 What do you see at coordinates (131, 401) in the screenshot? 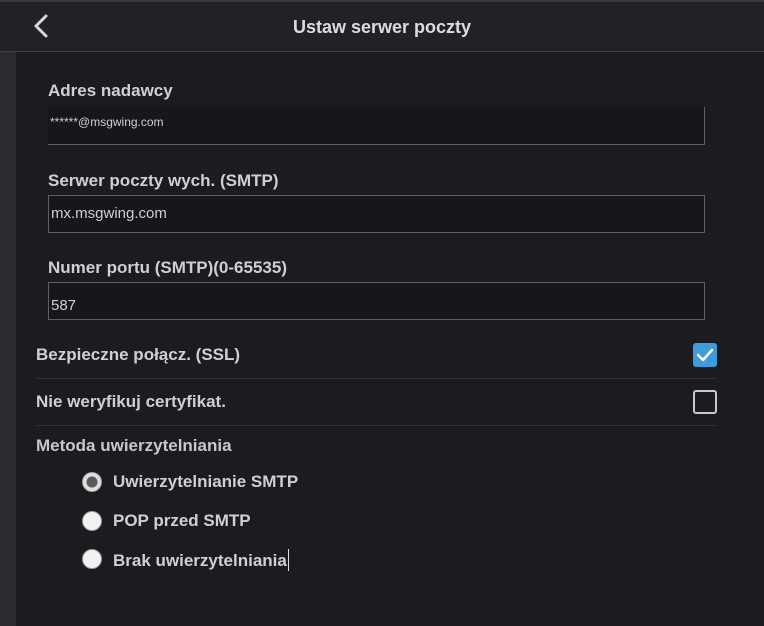
I see `no-verify-cert-label: Nie weryfikuj certyfikat.` at bounding box center [131, 401].